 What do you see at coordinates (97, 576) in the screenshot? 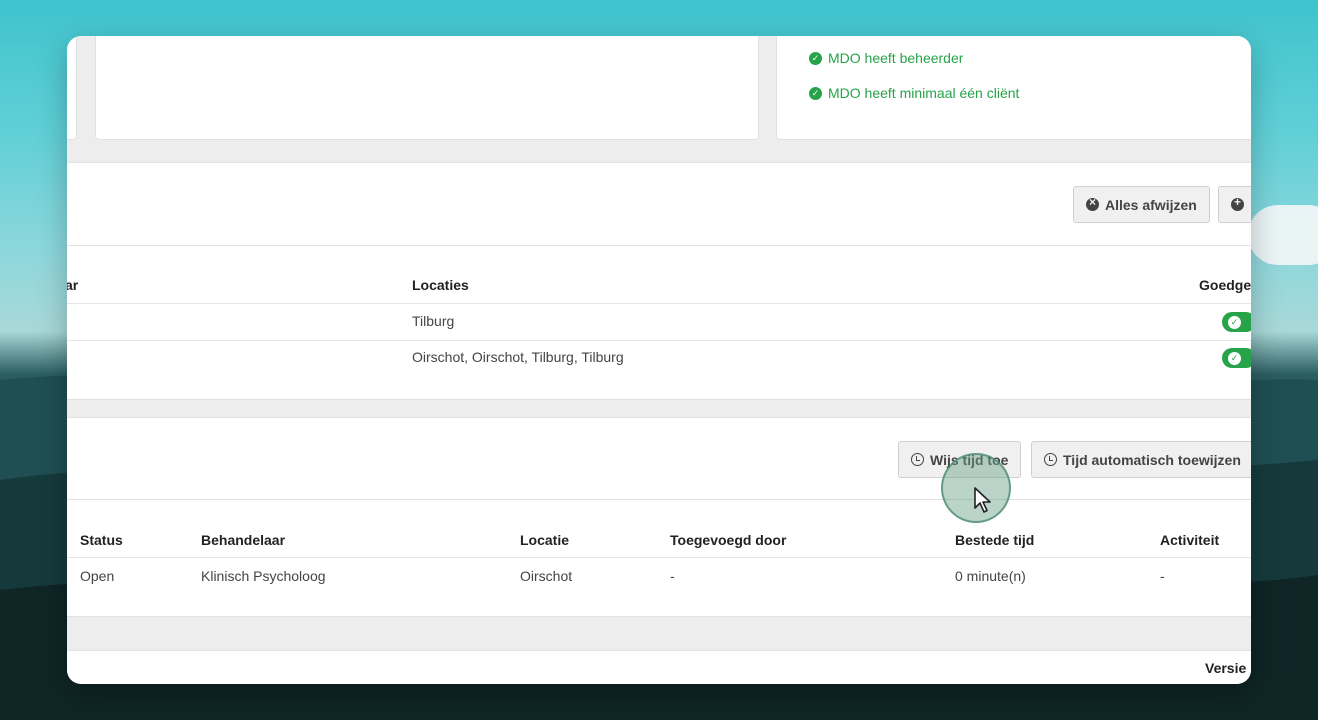
I see `table-cell-status: Open` at bounding box center [97, 576].